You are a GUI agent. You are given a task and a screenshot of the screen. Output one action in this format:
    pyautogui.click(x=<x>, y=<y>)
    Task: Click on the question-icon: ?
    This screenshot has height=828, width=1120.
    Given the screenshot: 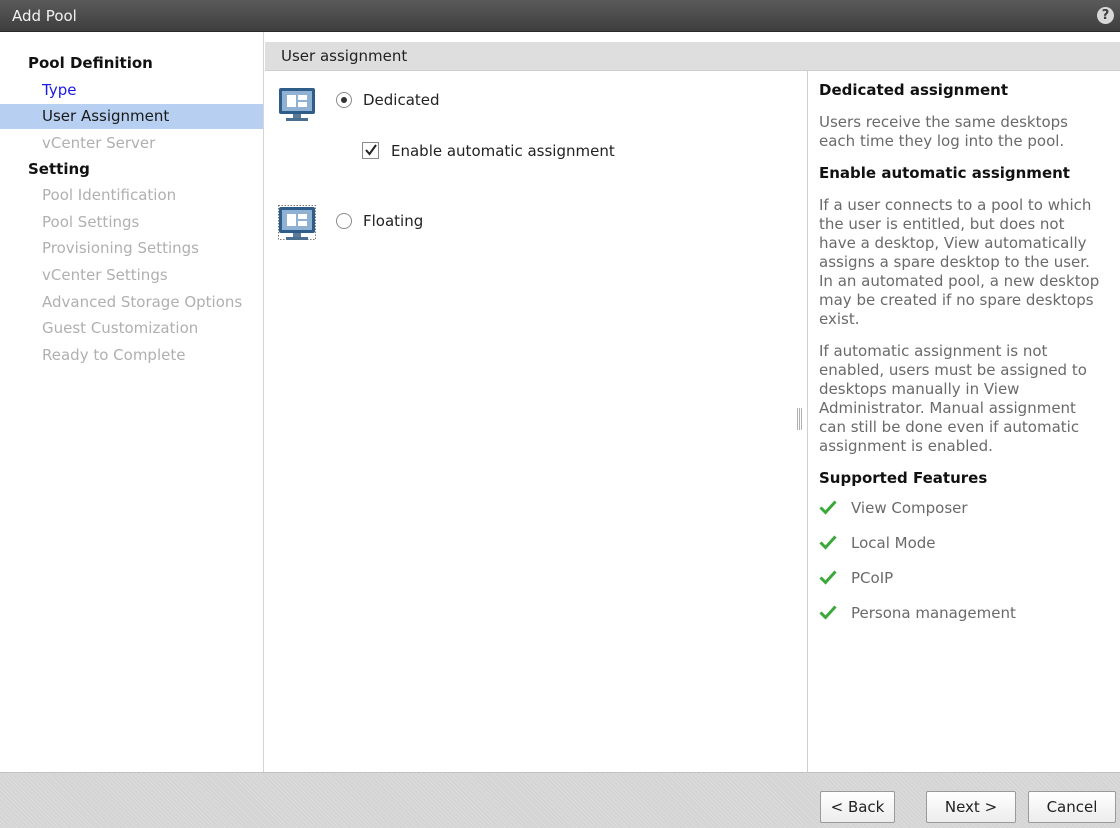 What is the action you would take?
    pyautogui.click(x=1105, y=15)
    